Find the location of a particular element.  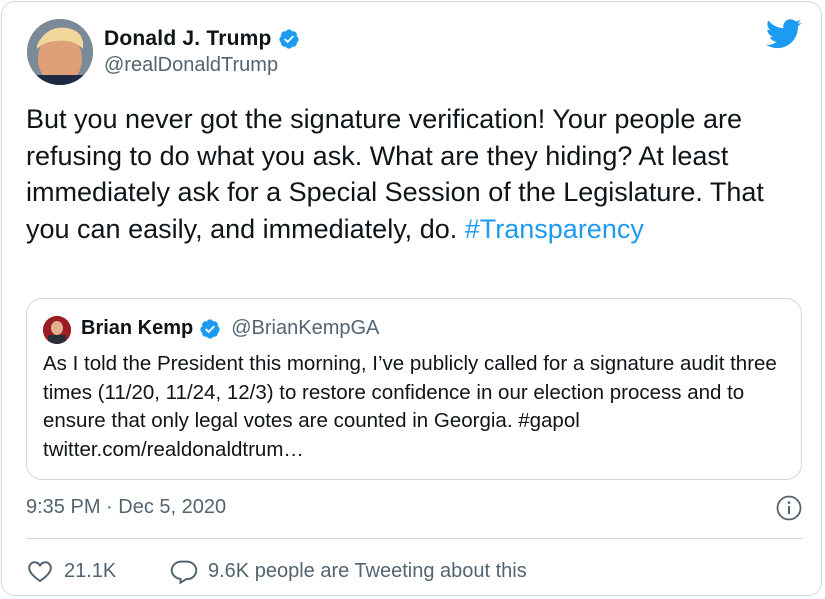

author-name-row: Donald J. Trump is located at coordinates (202, 39).